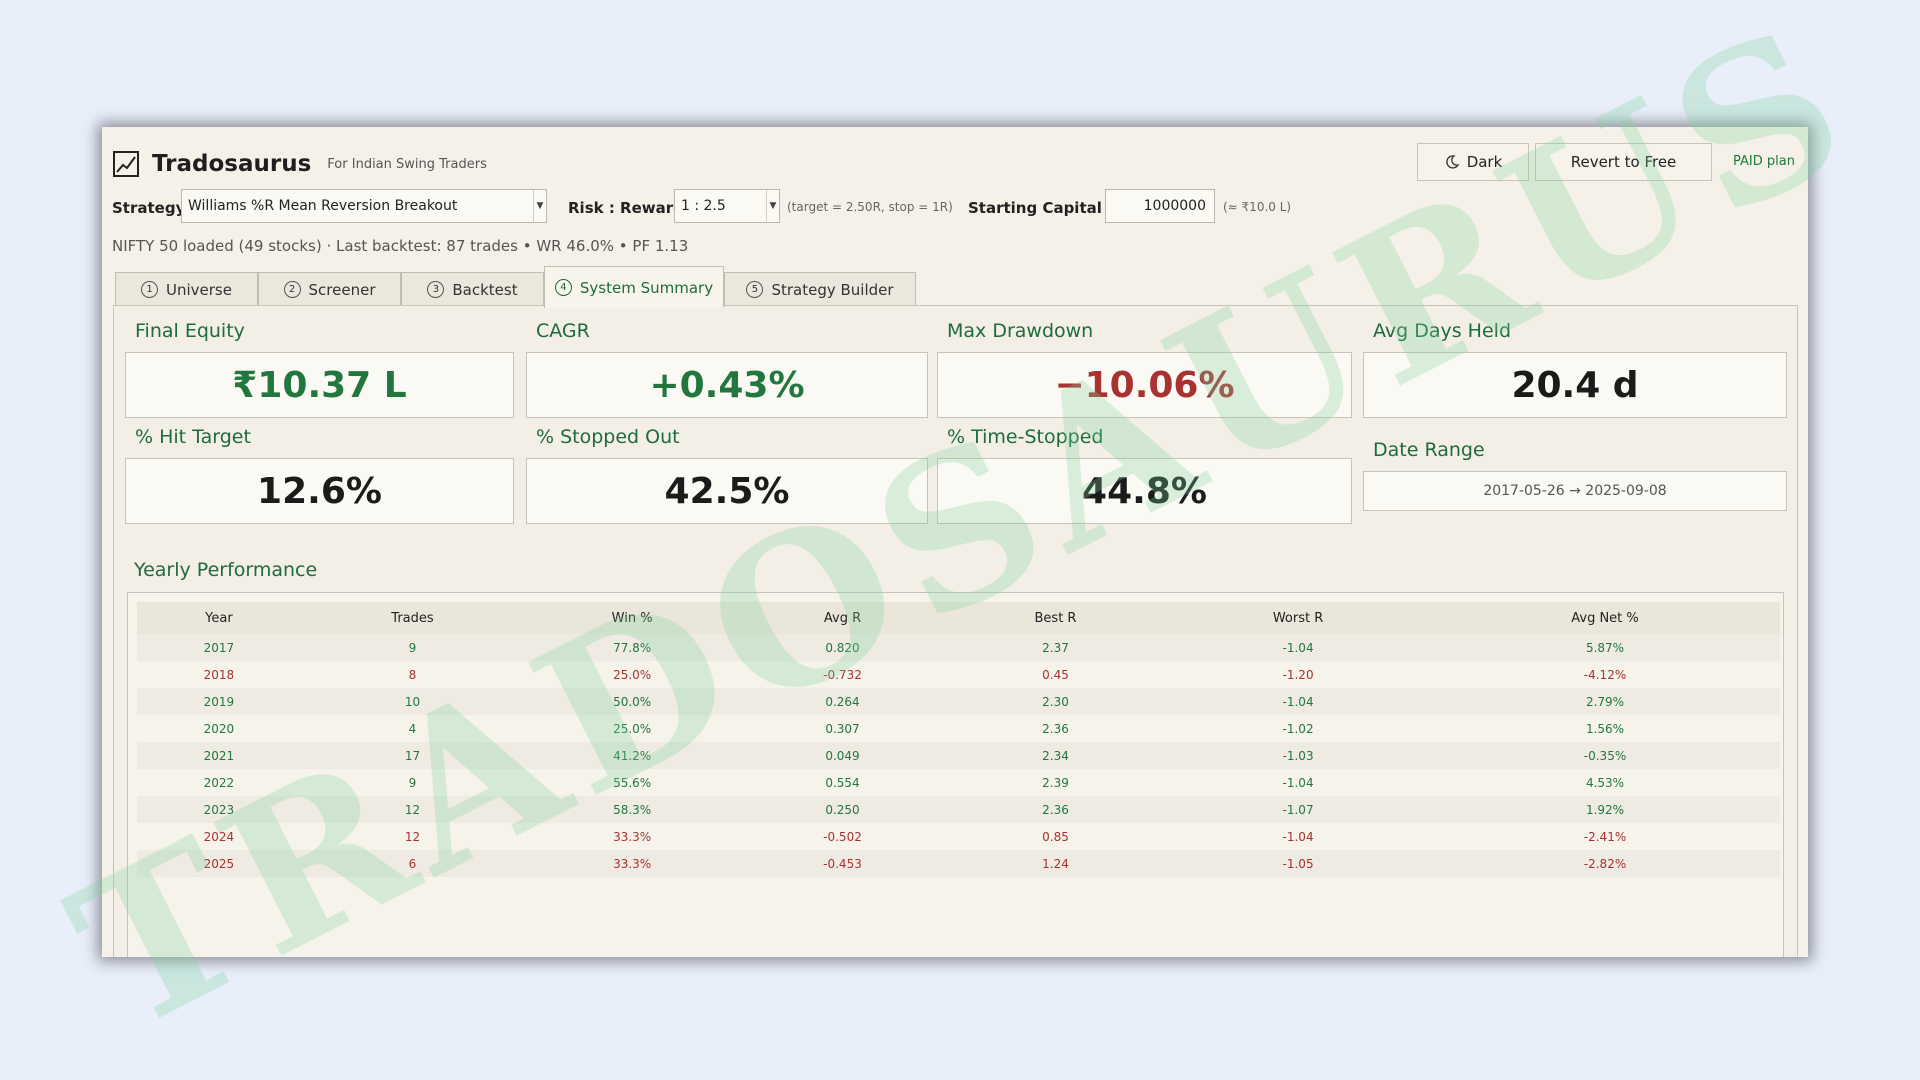 Image resolution: width=1920 pixels, height=1080 pixels. I want to click on tab-label: Screener, so click(342, 289).